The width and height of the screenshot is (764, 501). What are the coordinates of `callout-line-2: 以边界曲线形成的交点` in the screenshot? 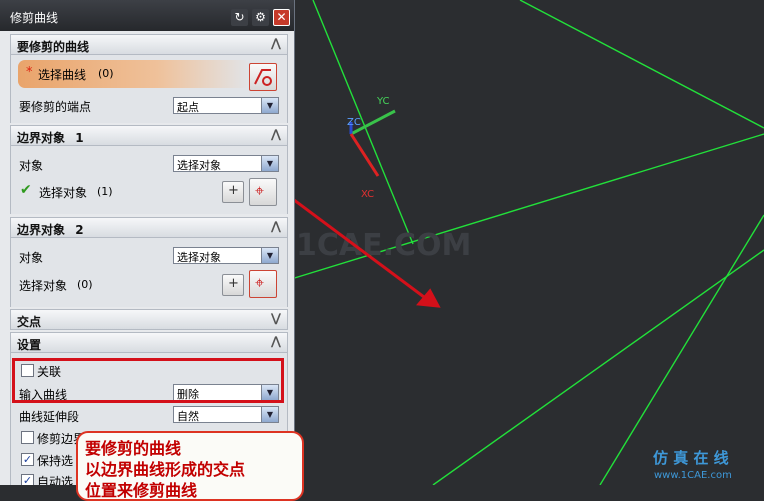 It's located at (165, 469).